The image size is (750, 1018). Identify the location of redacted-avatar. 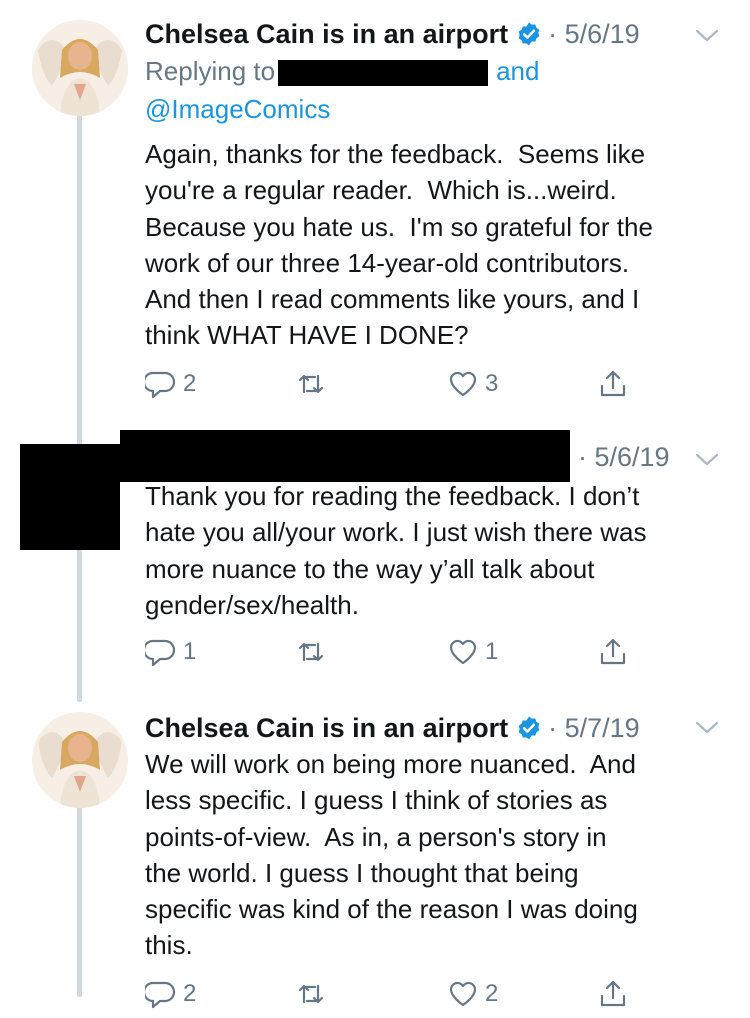
(70, 497).